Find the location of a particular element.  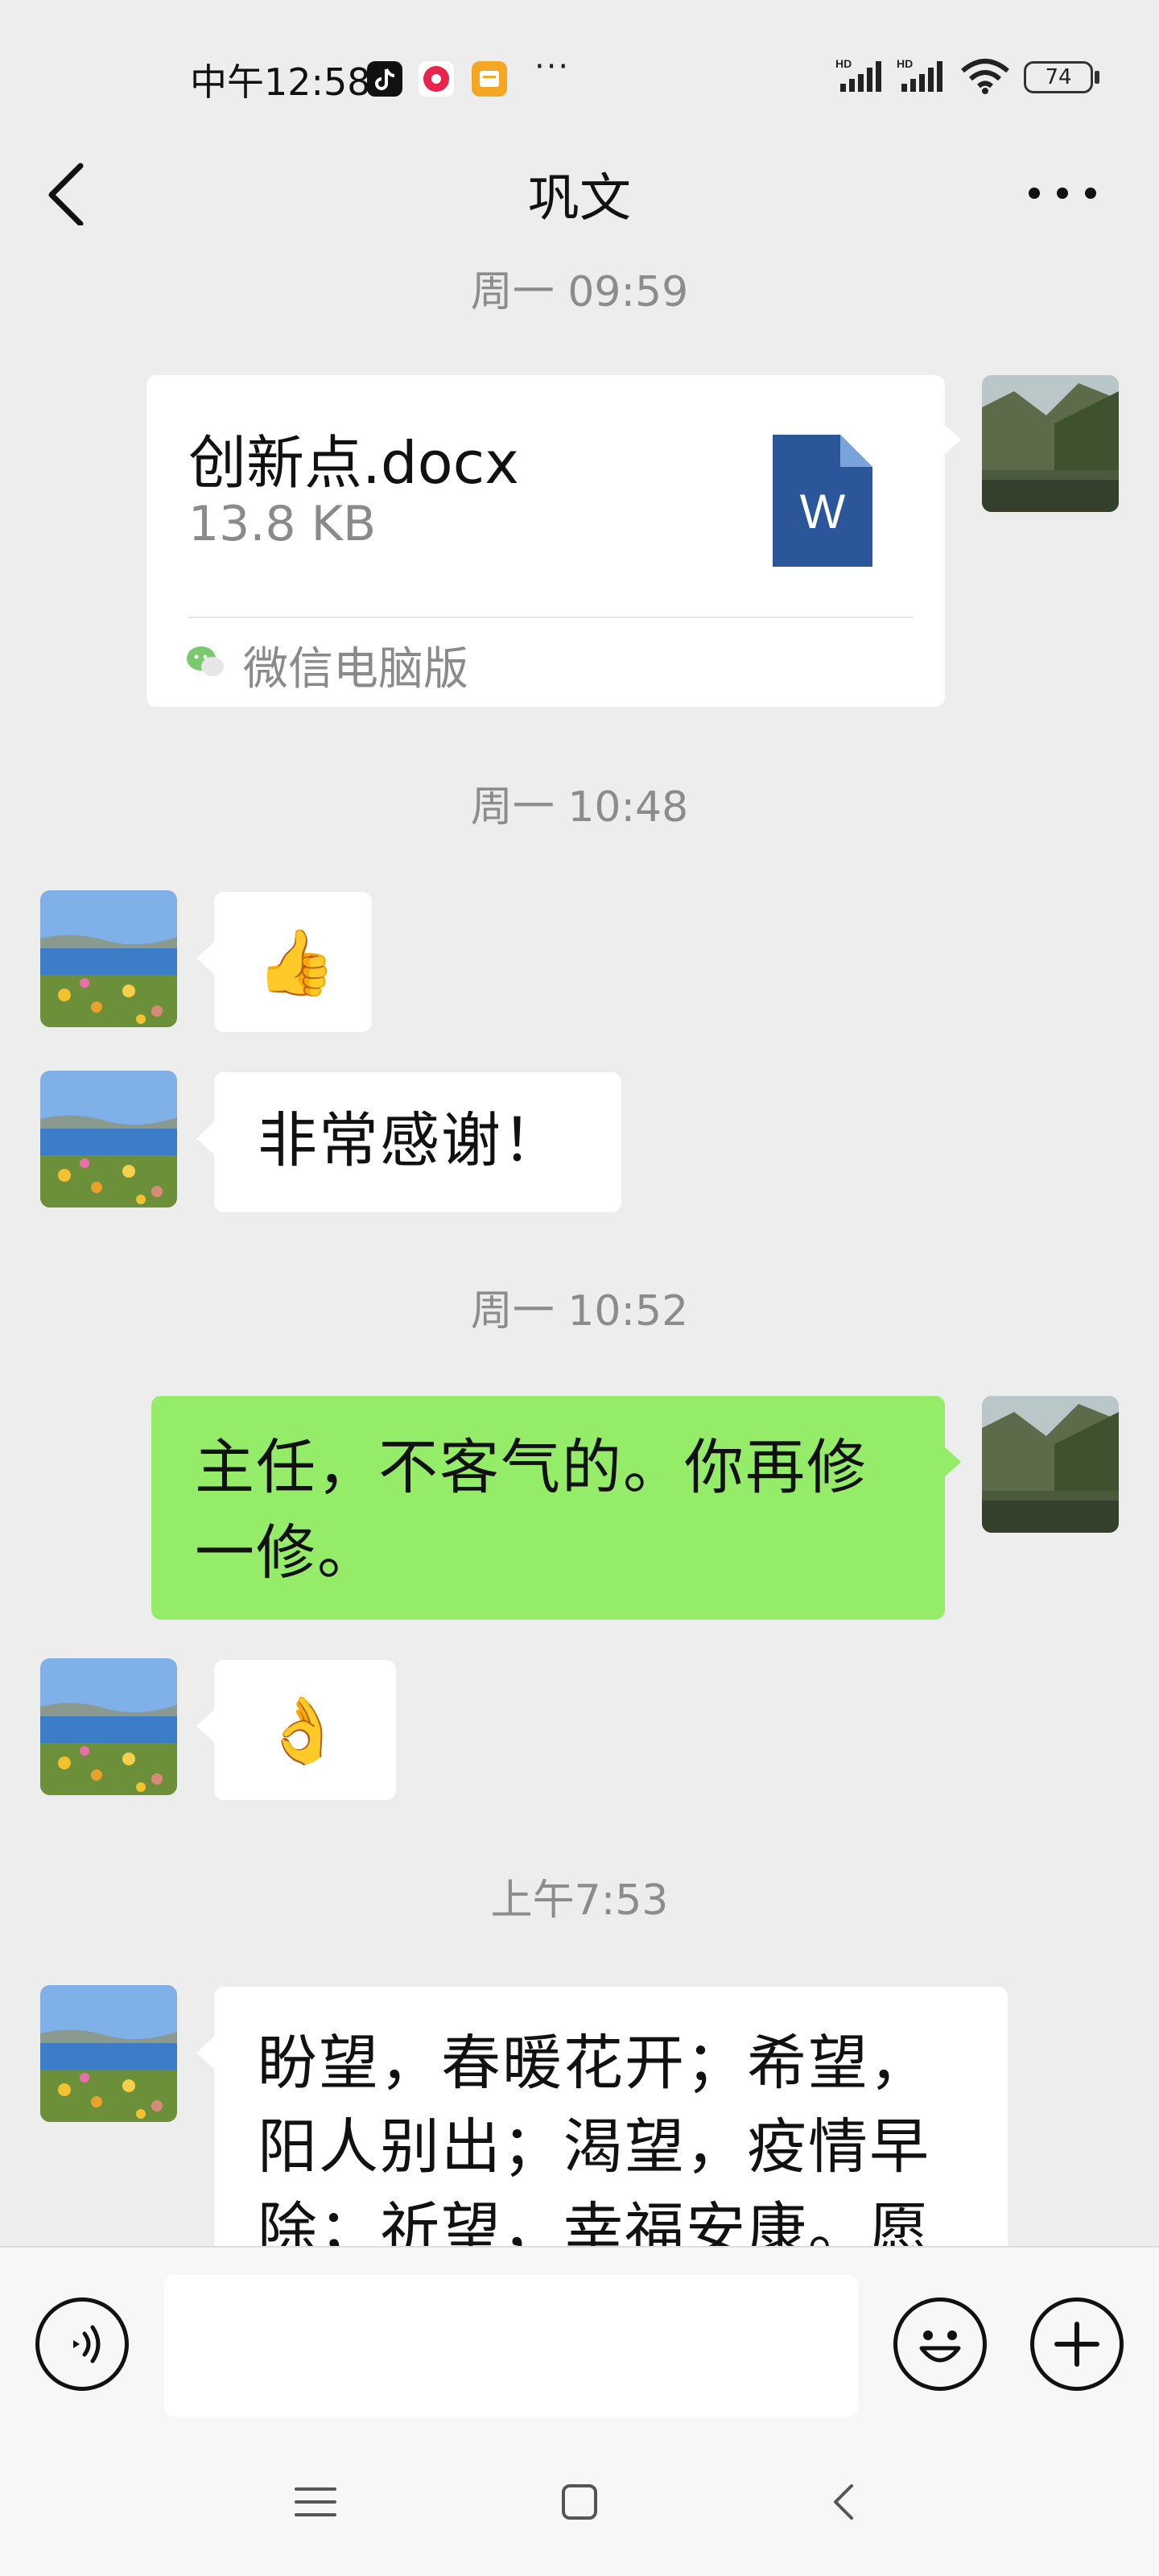

back-nav-icon is located at coordinates (843, 2502).